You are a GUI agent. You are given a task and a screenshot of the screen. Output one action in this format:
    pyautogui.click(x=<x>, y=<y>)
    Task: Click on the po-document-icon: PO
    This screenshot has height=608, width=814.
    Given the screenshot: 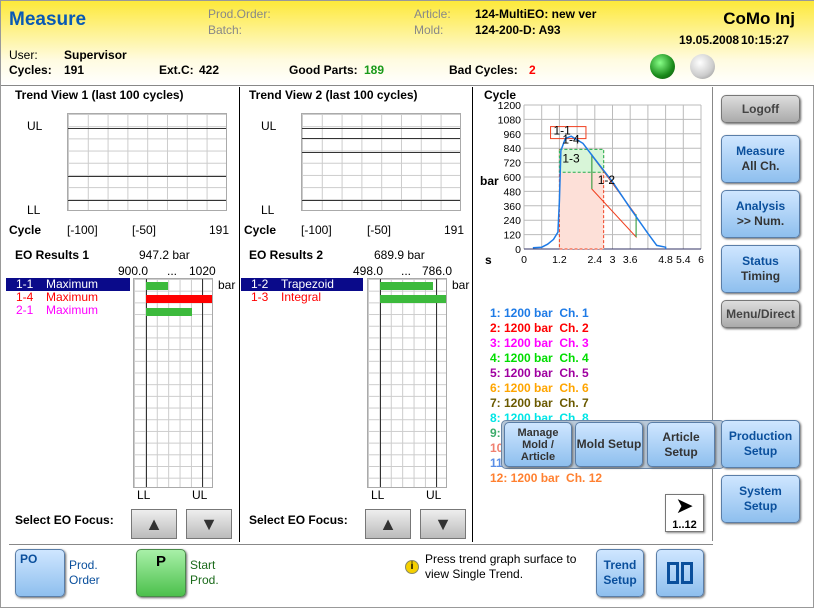 What is the action you would take?
    pyautogui.click(x=29, y=559)
    